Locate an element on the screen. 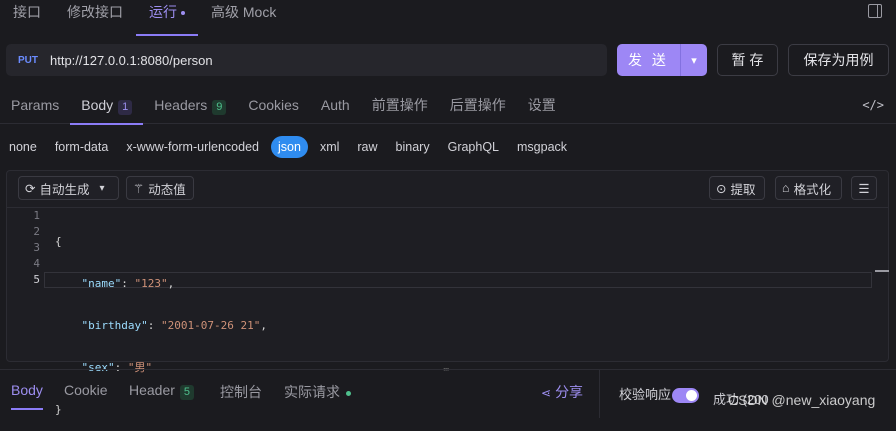 Image resolution: width=896 pixels, height=431 pixels. body-type-binary: binary is located at coordinates (413, 147).